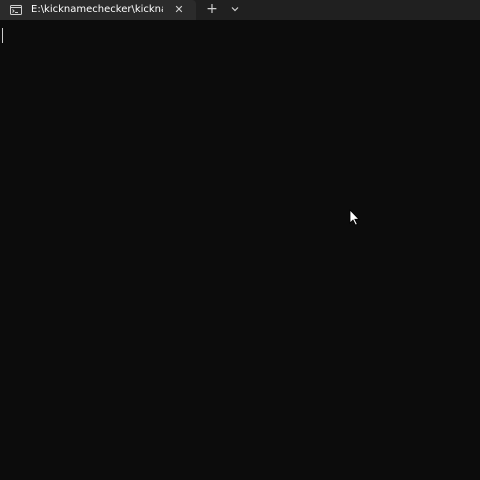  I want to click on tab-title: E:\kicknamechecker\kicknamechecker, so click(97, 9).